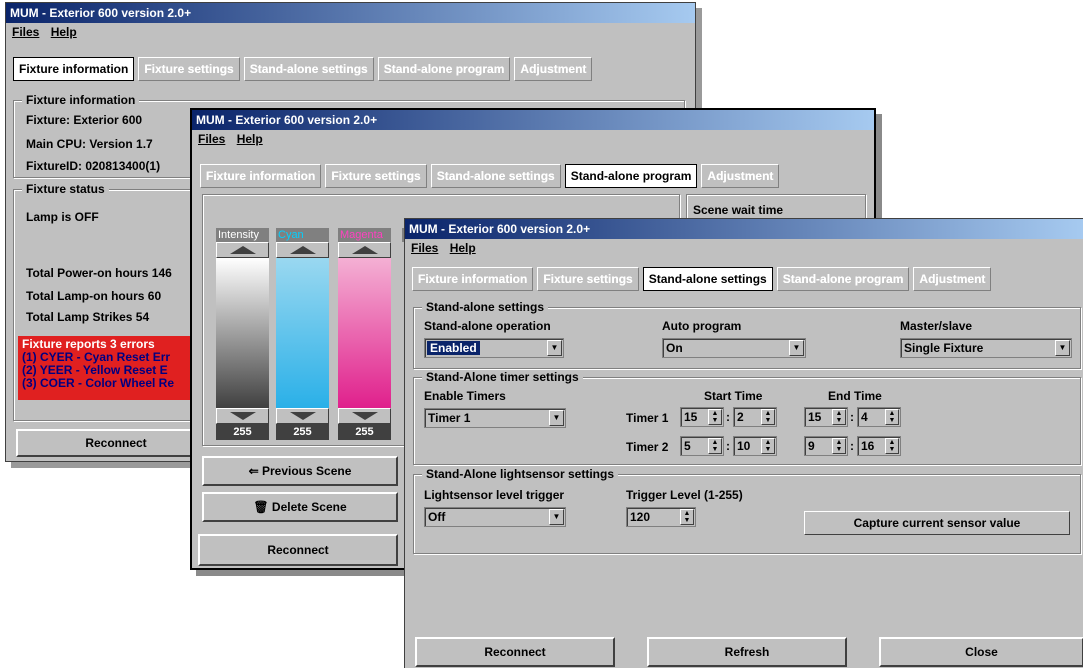 The height and width of the screenshot is (668, 1083). I want to click on group-title: Stand-alone settings, so click(485, 307).